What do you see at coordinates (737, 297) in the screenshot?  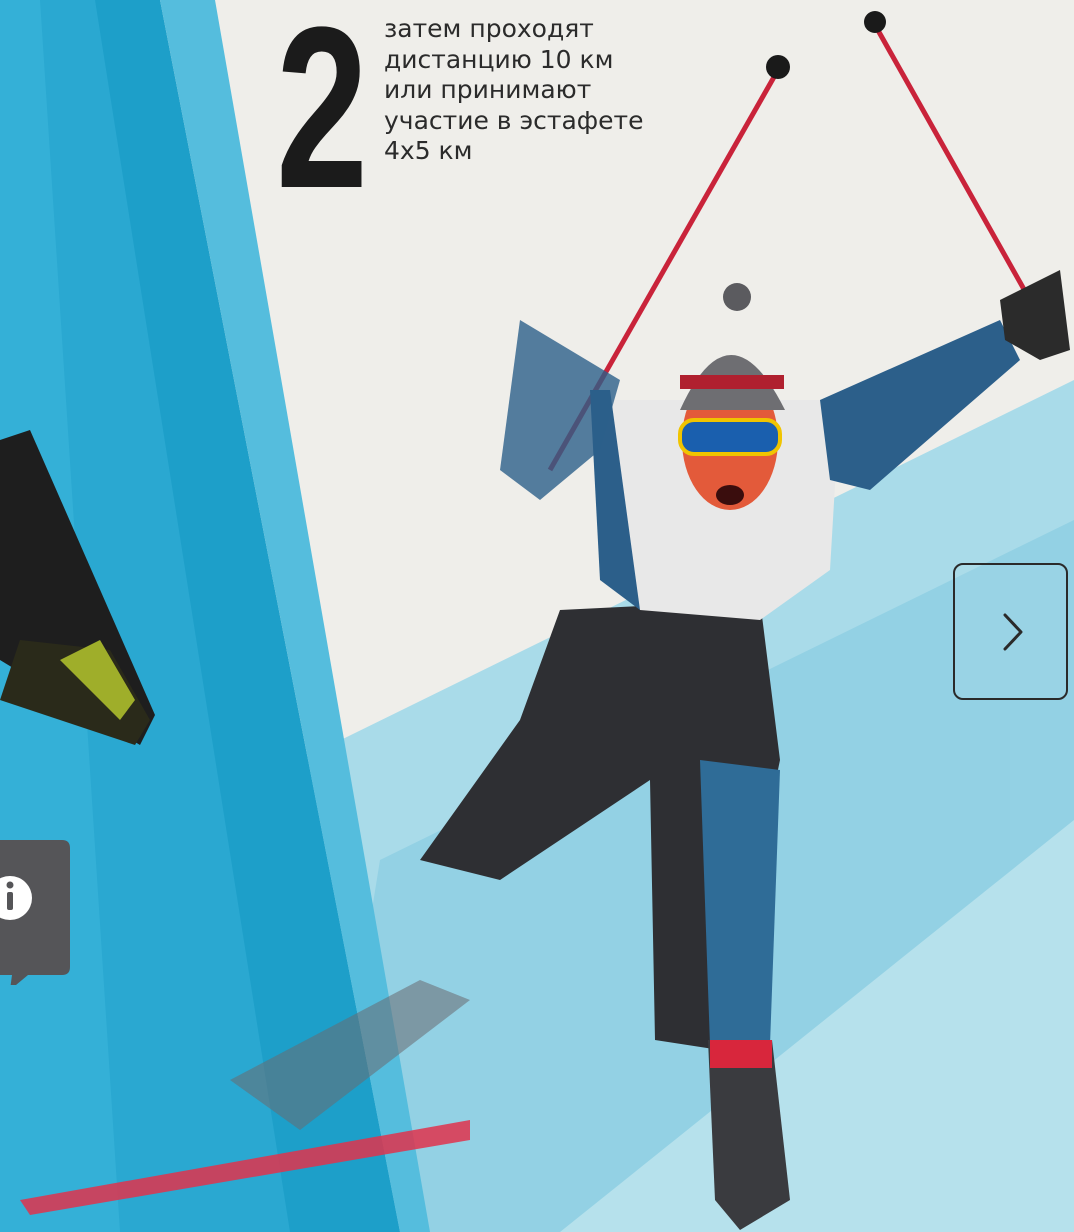 I see `hat-pompom` at bounding box center [737, 297].